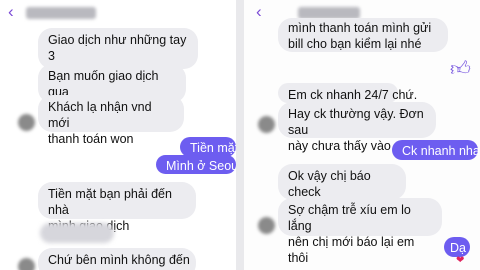 The width and height of the screenshot is (480, 270). What do you see at coordinates (460, 69) in the screenshot?
I see `like-icon: 👍︎` at bounding box center [460, 69].